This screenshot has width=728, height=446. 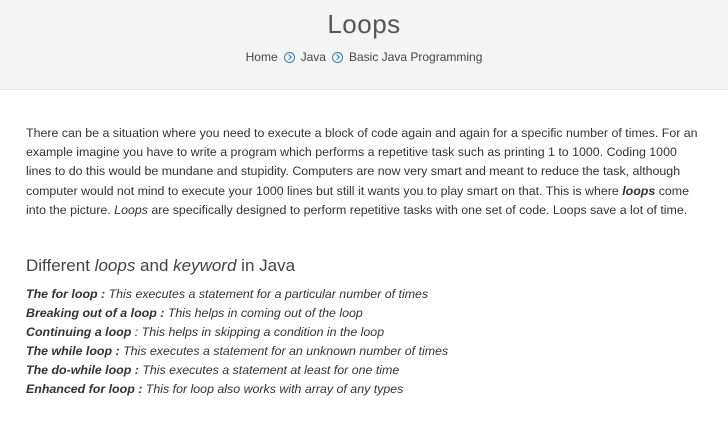 I want to click on breadcrumb-java-link: Java, so click(x=313, y=57).